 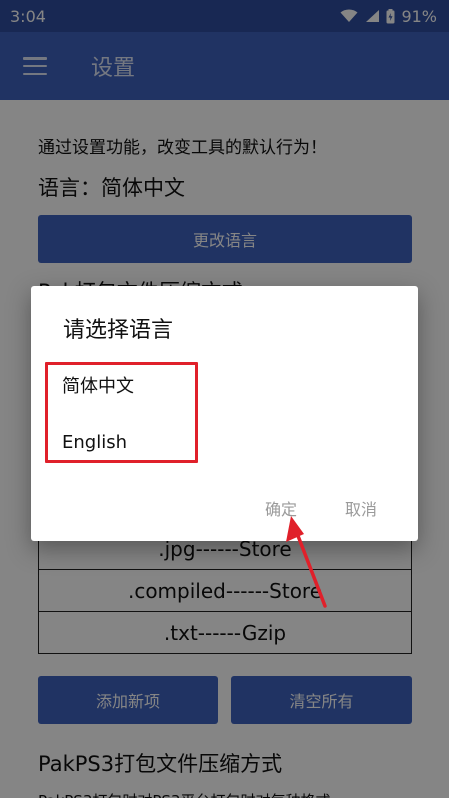 I want to click on language-option-chinese: 简体中文, so click(x=98, y=385).